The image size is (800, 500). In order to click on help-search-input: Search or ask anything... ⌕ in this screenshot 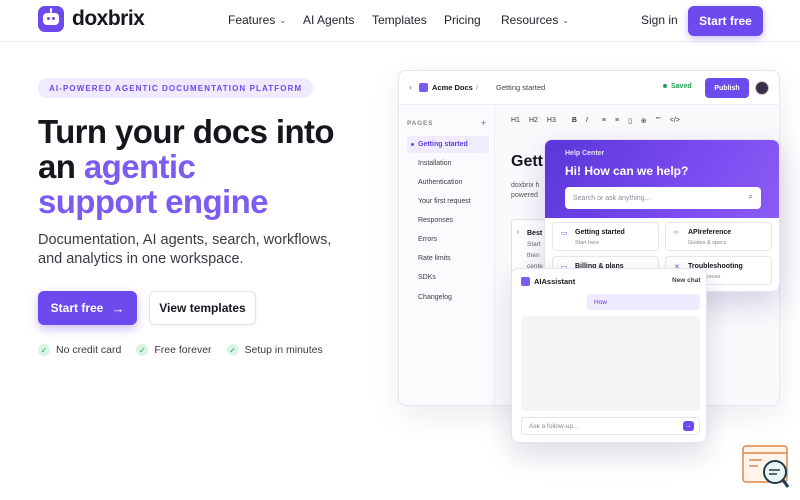, I will do `click(663, 198)`.